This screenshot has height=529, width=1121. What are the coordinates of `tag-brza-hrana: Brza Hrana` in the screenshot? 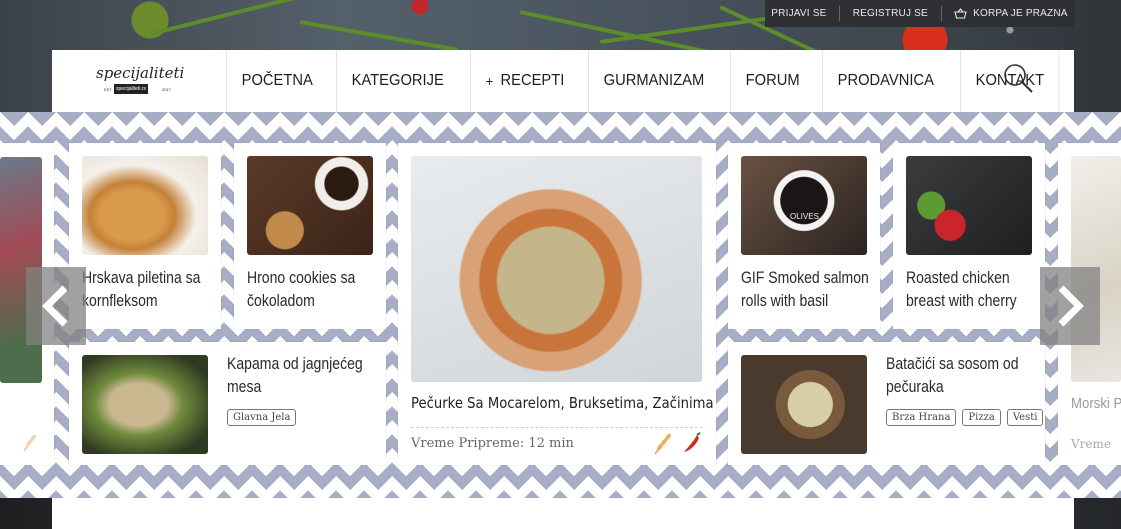 It's located at (921, 417).